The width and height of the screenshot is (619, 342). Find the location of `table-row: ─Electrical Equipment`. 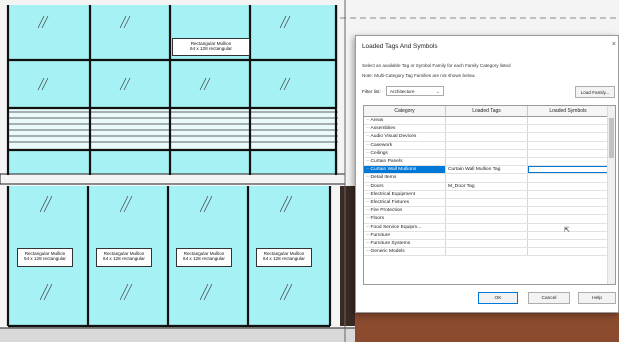

table-row: ─Electrical Equipment is located at coordinates (486, 194).